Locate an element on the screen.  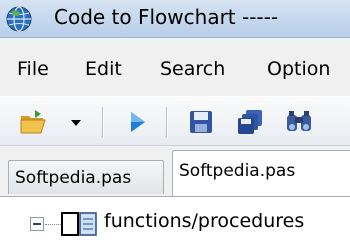
open-folder-icon is located at coordinates (33, 122).